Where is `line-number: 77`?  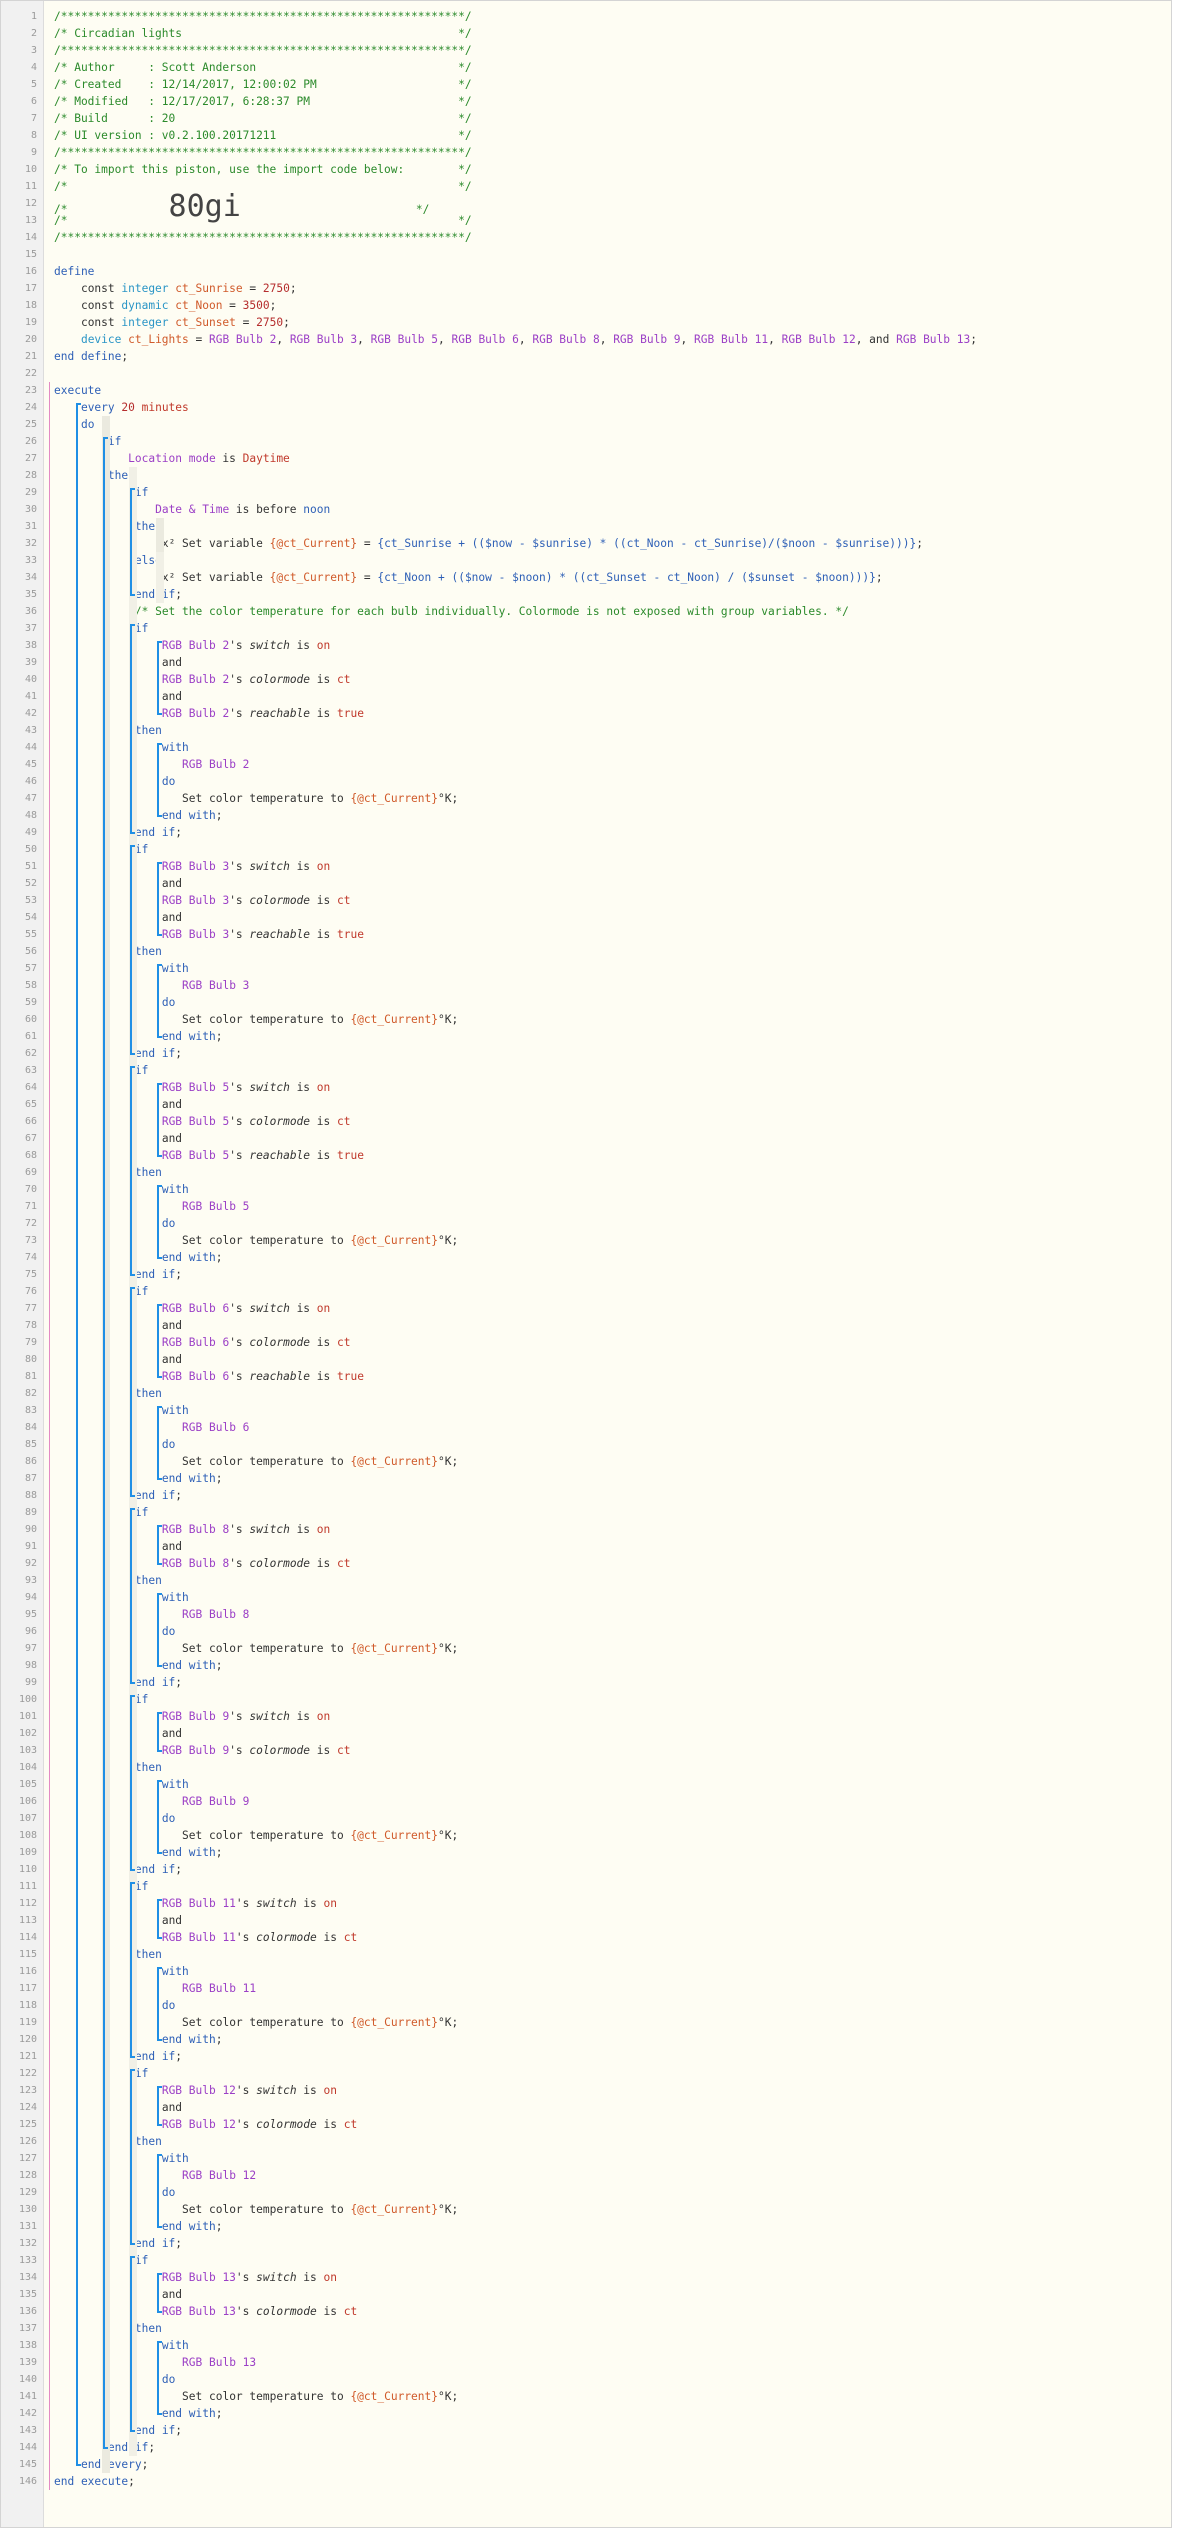
line-number: 77 is located at coordinates (30, 1308).